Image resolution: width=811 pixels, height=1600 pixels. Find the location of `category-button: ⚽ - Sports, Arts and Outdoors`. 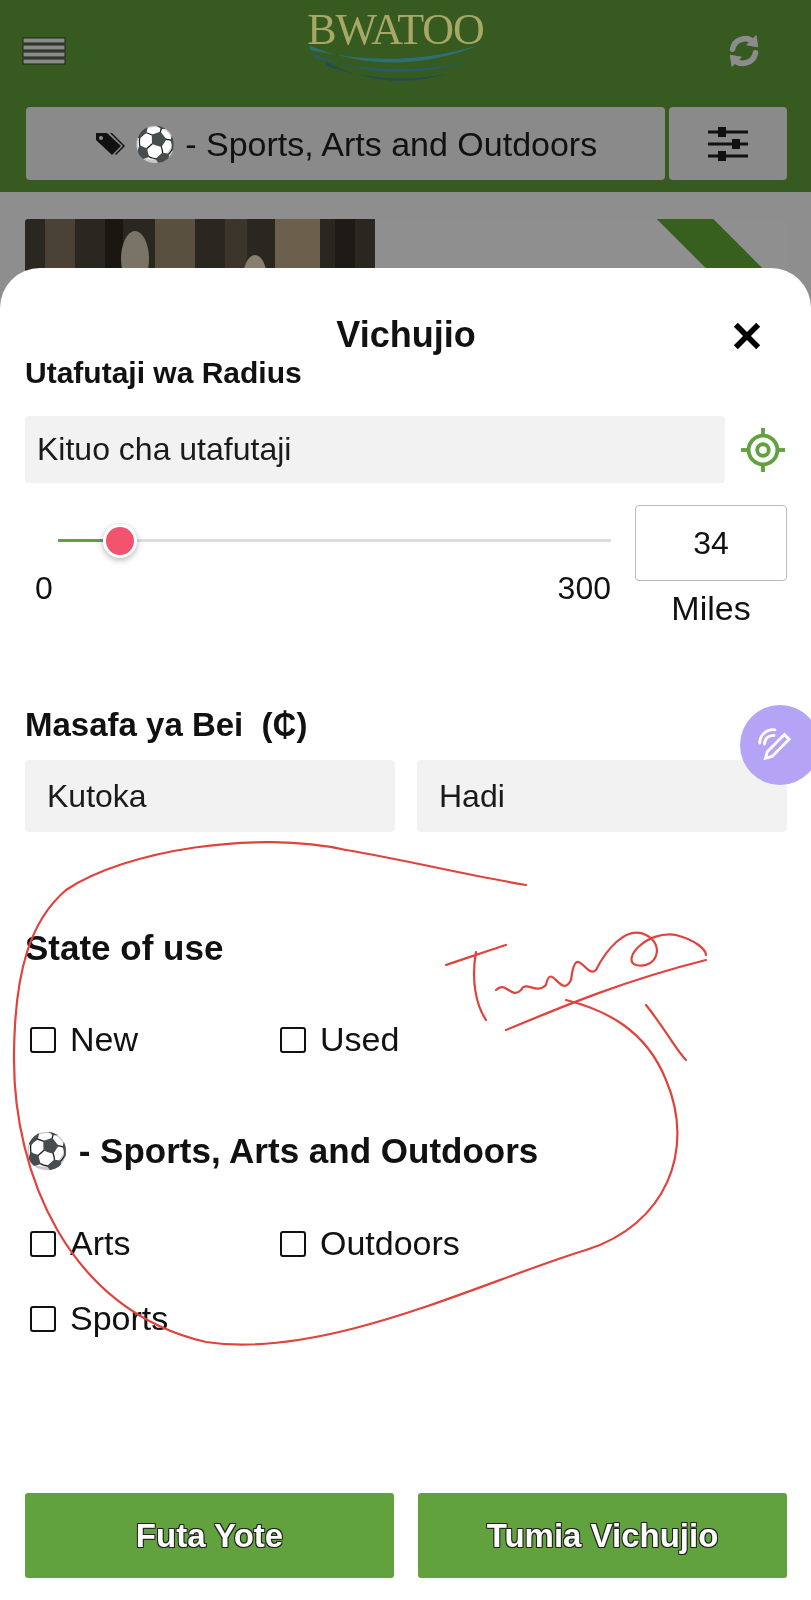

category-button: ⚽ - Sports, Arts and Outdoors is located at coordinates (345, 143).